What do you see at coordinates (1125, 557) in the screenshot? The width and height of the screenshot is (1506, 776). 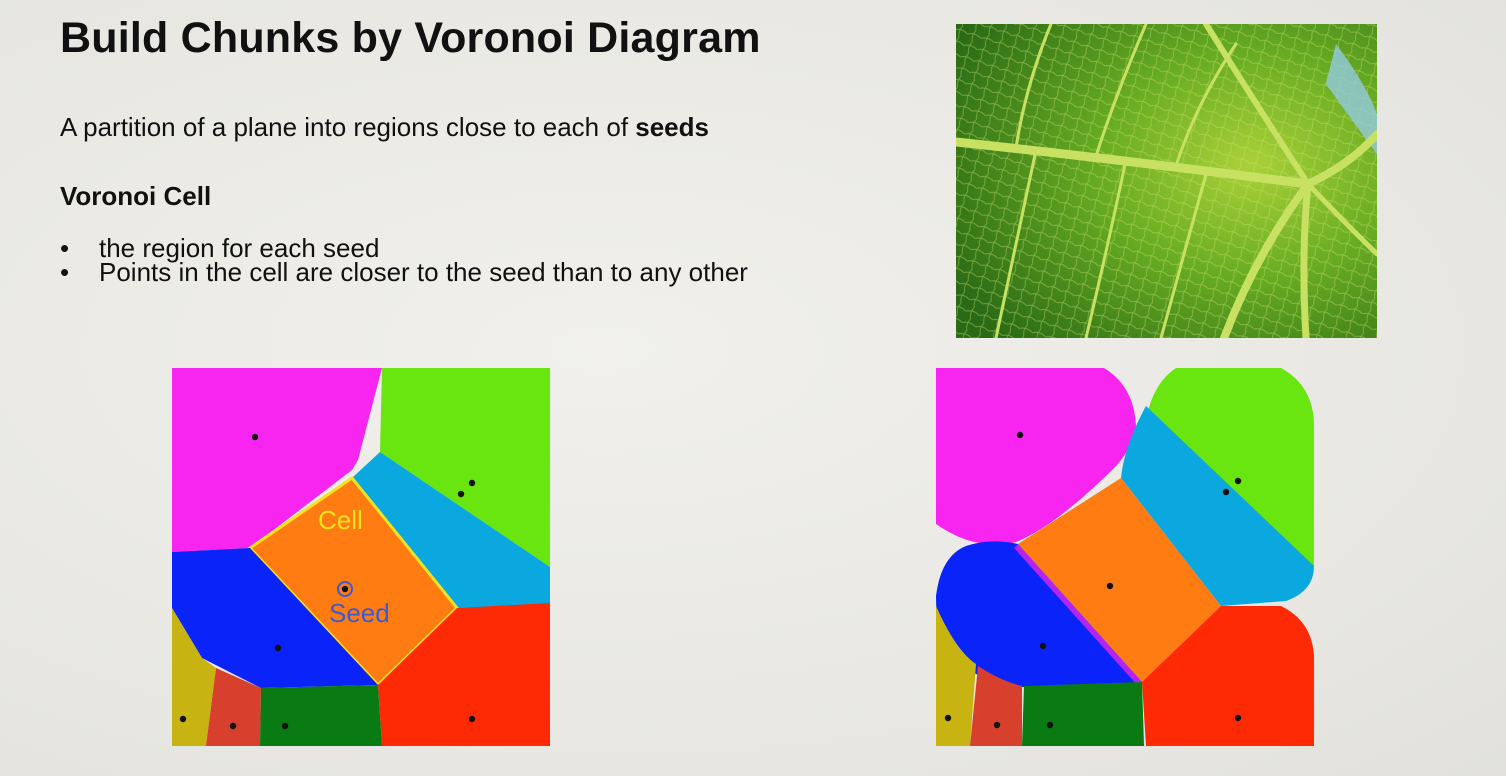 I see `voronoi-diagram-right` at bounding box center [1125, 557].